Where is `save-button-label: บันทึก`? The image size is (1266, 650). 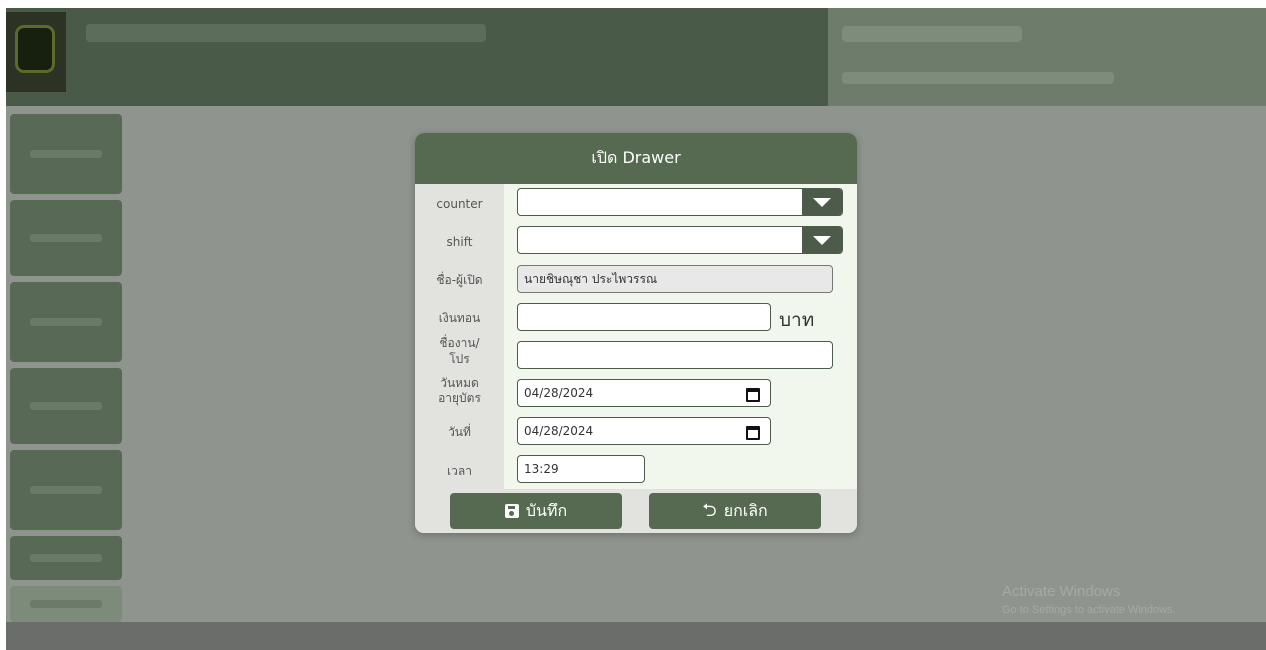
save-button-label: บันทึก is located at coordinates (546, 510).